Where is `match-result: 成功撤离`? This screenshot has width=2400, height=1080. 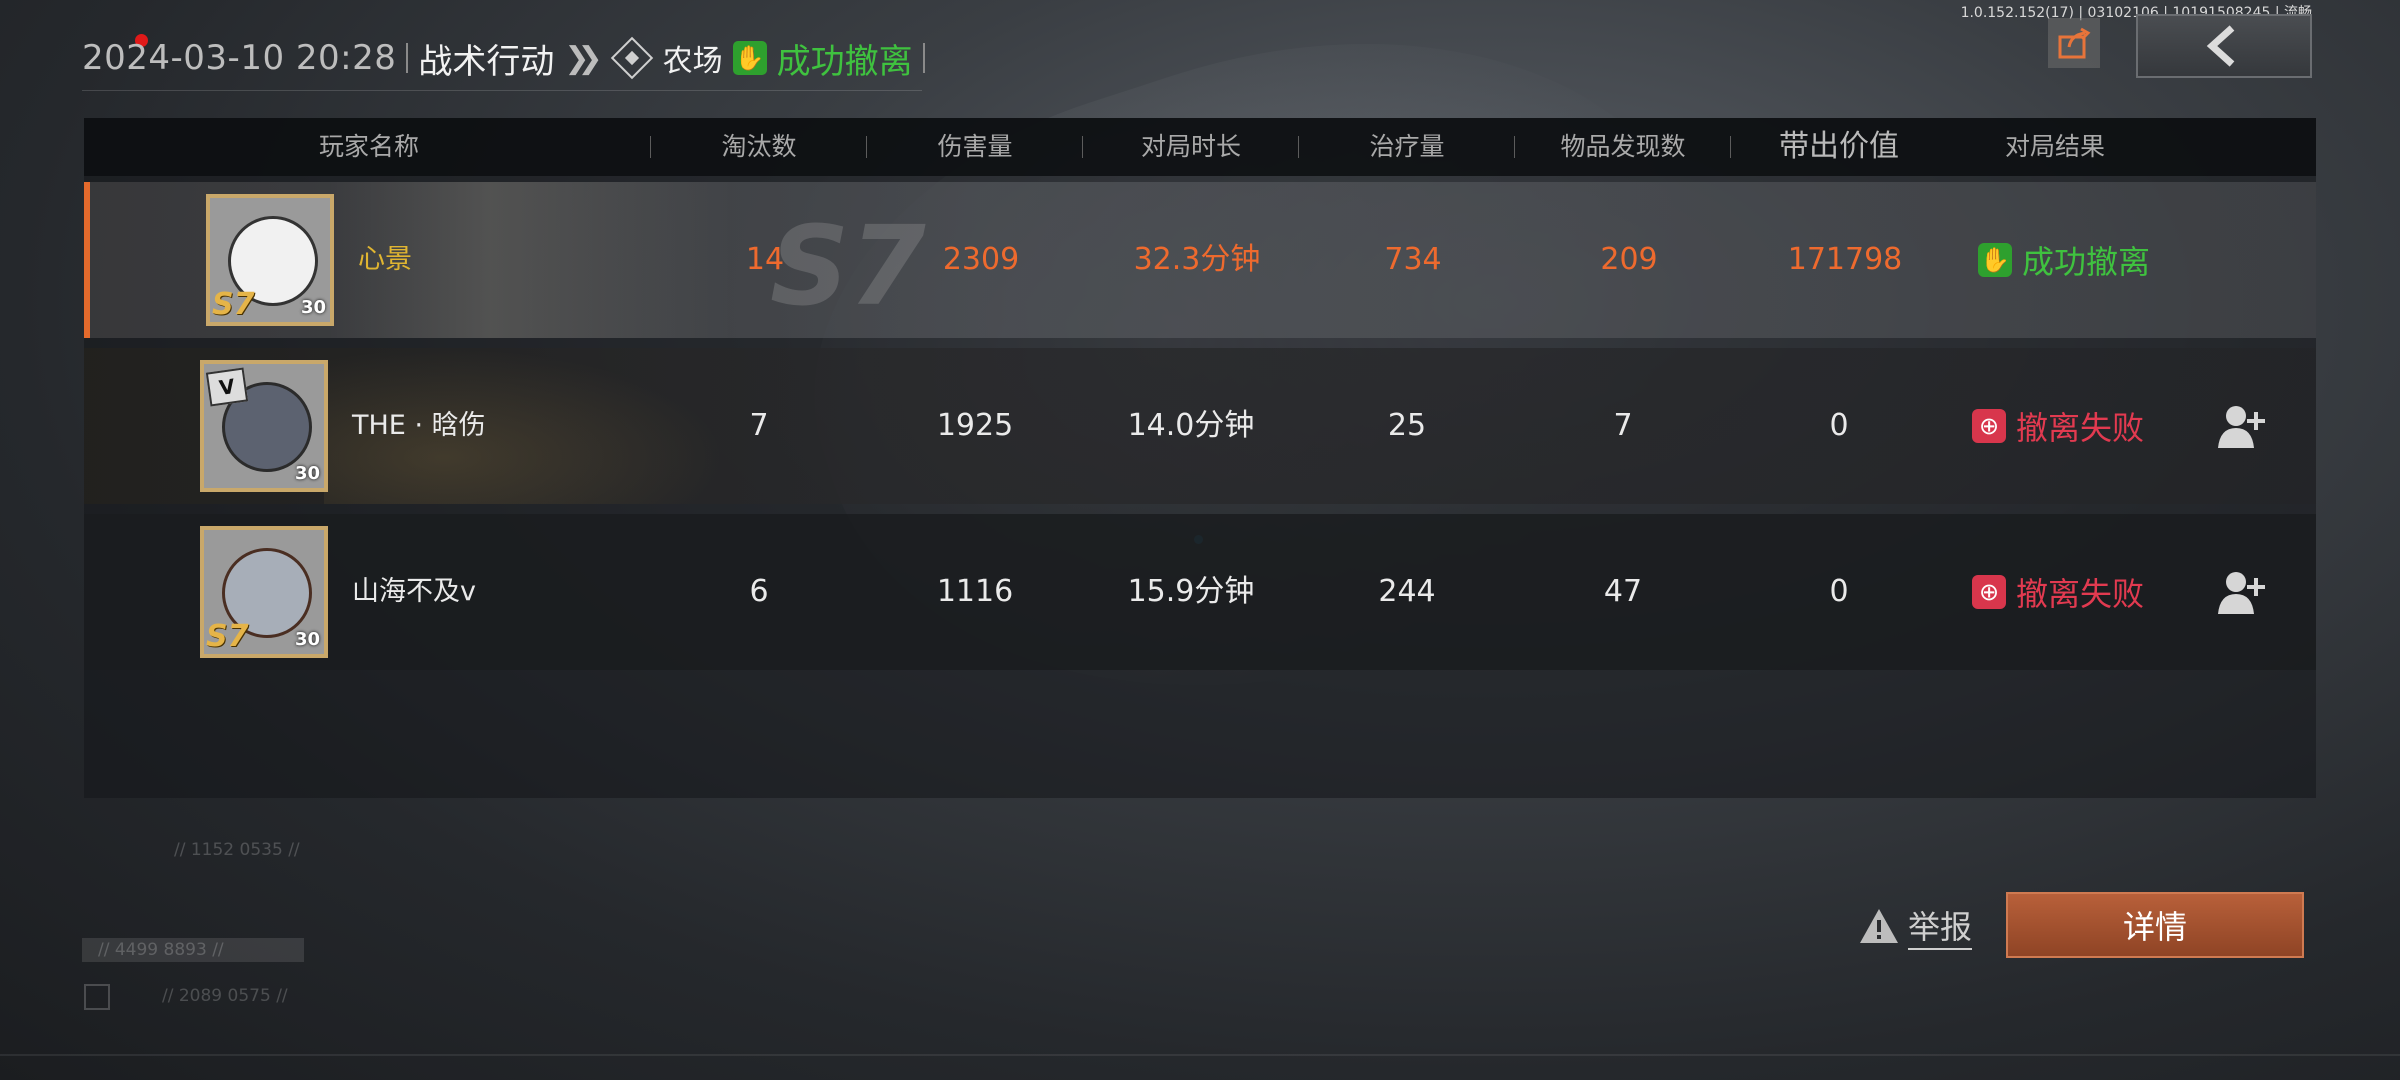 match-result: 成功撤离 is located at coordinates (844, 61).